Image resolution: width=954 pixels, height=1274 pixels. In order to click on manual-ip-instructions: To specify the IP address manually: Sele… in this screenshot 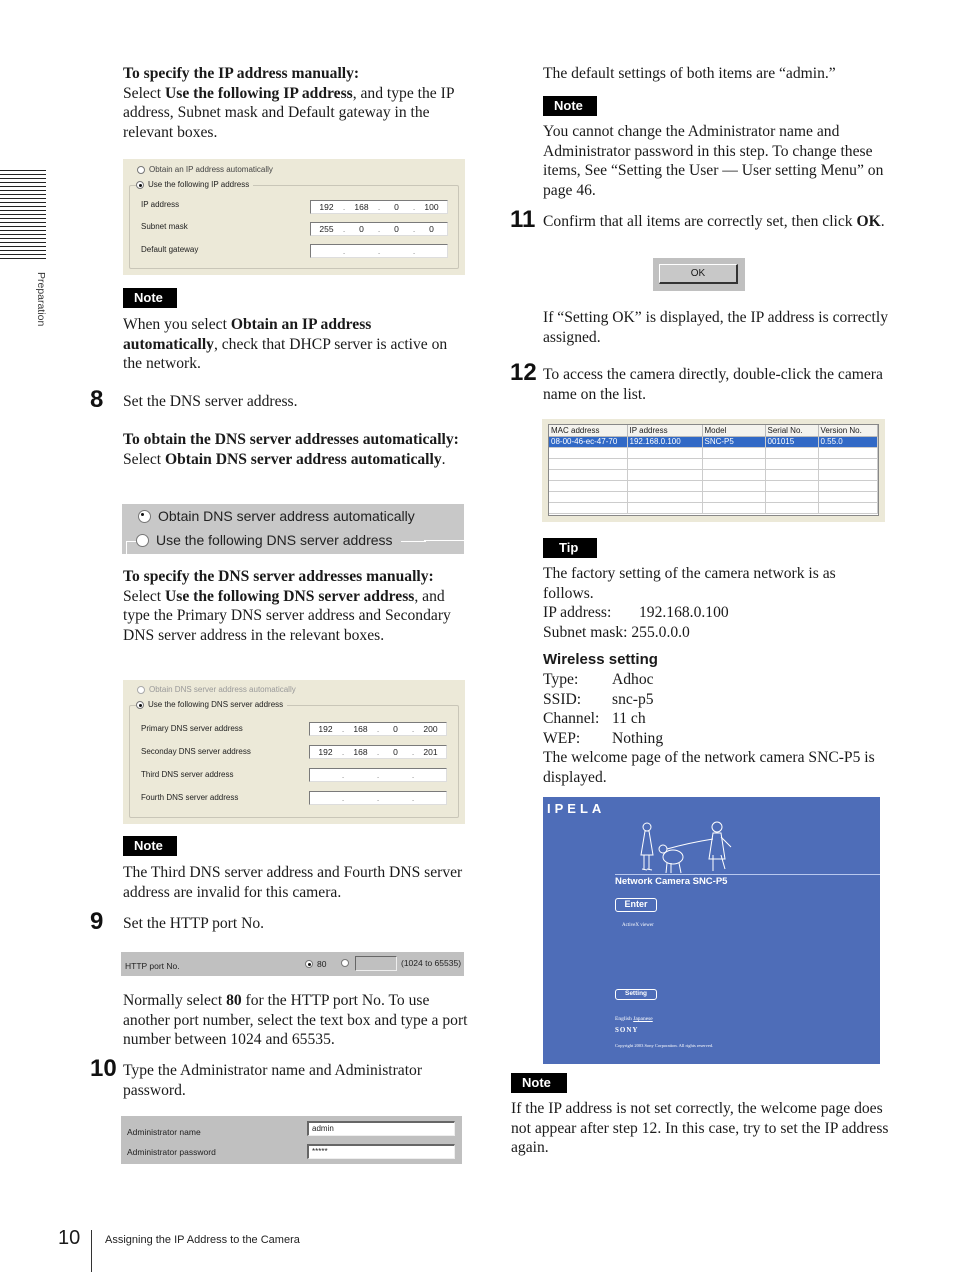, I will do `click(295, 103)`.